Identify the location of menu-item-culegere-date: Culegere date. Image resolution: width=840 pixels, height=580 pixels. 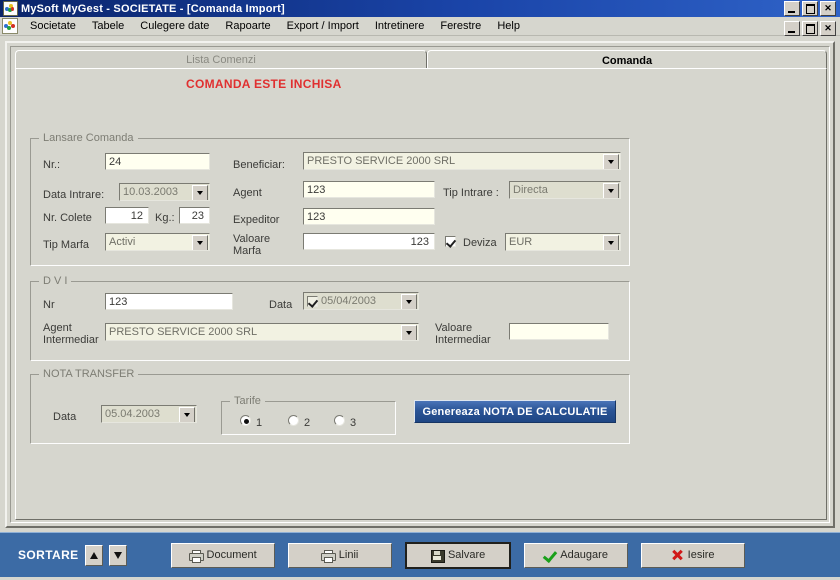
(174, 26).